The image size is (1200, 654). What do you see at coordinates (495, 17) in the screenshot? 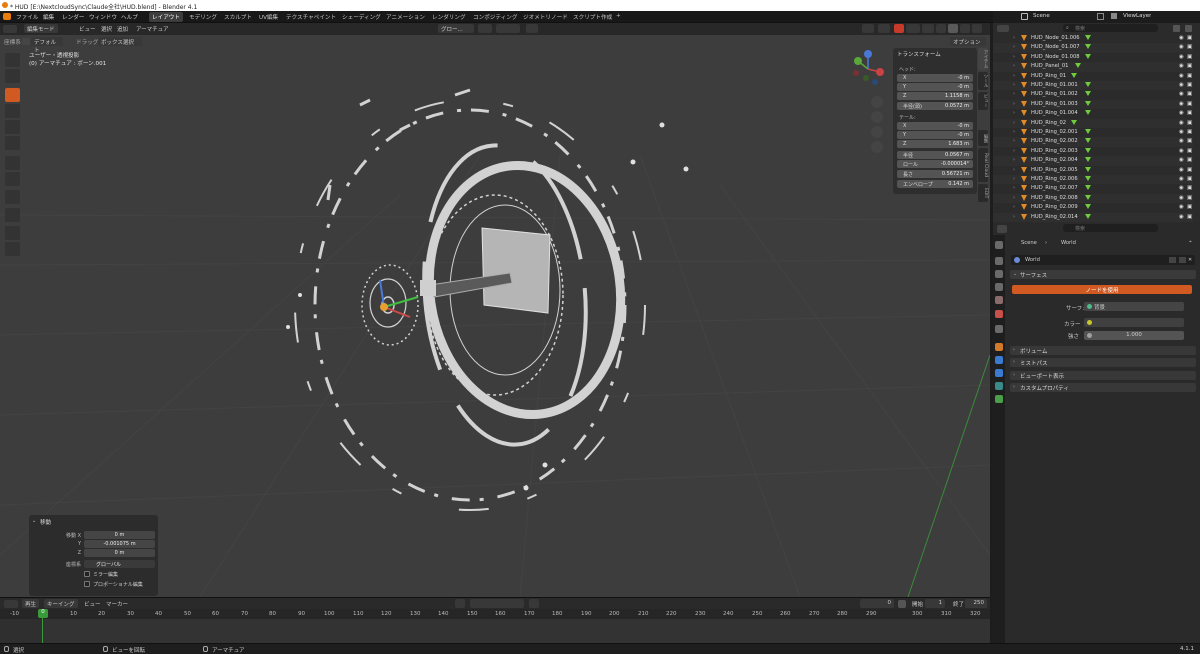
I see `tab-workspace-compositing: コンポジティング` at bounding box center [495, 17].